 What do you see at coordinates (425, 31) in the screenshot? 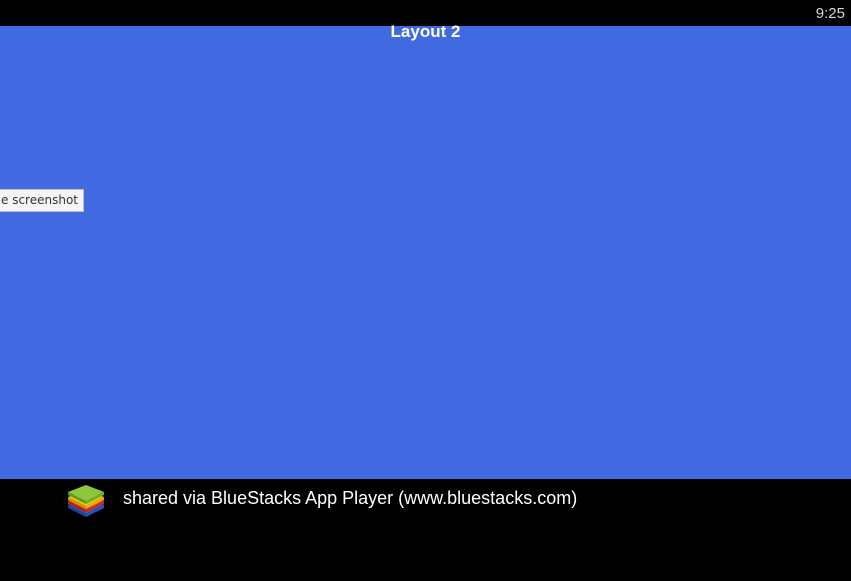
I see `layout-title: Layout 2` at bounding box center [425, 31].